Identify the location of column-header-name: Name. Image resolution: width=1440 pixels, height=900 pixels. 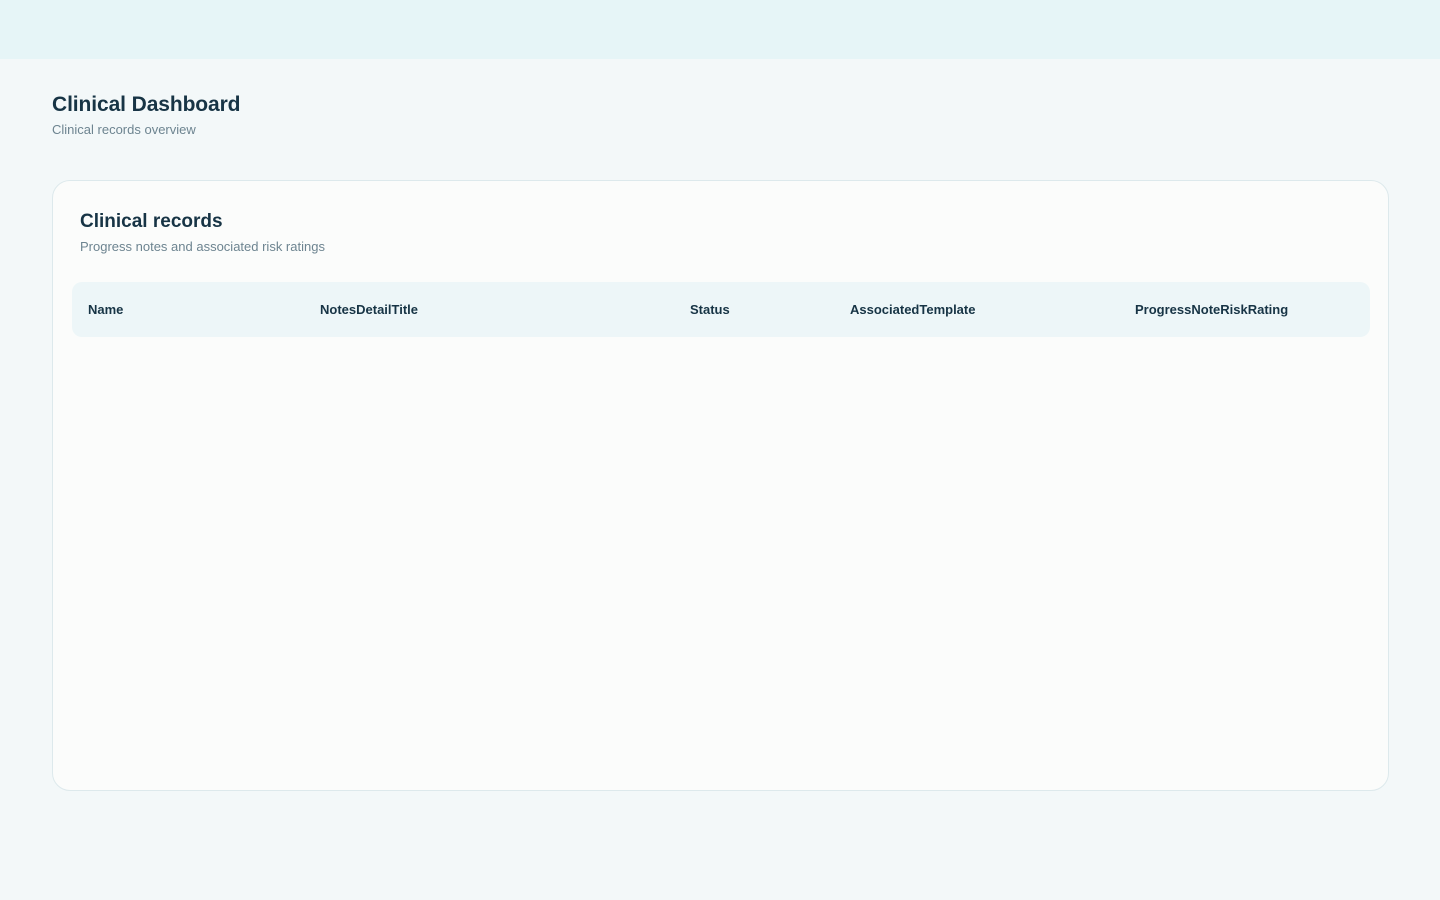
(105, 309).